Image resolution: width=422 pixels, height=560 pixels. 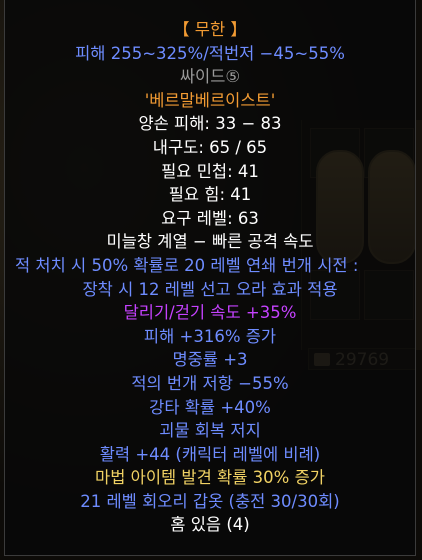 What do you see at coordinates (210, 336) in the screenshot?
I see `item-modifier: 피해 +316% 증가` at bounding box center [210, 336].